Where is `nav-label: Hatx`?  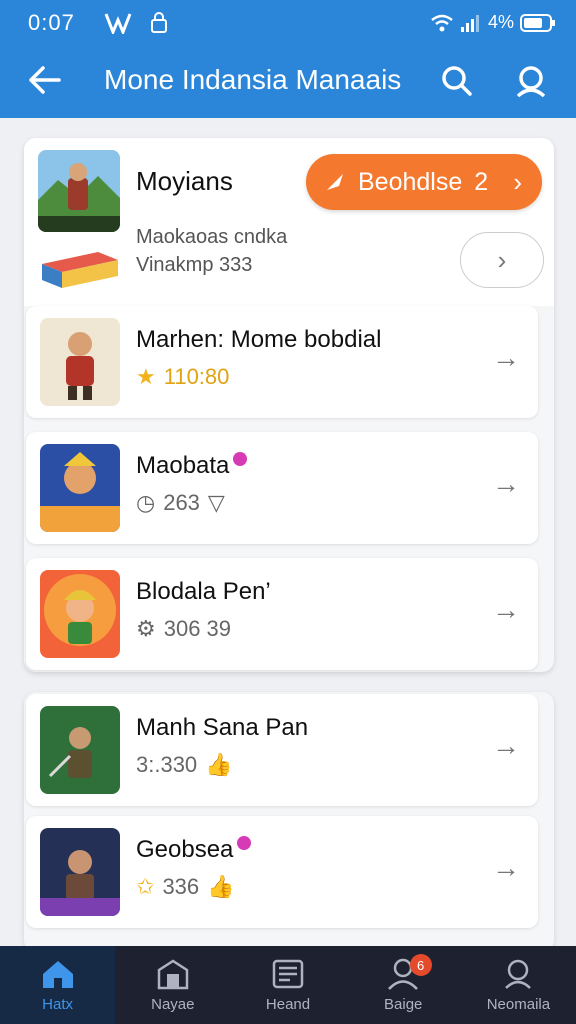
nav-label: Hatx is located at coordinates (58, 1004).